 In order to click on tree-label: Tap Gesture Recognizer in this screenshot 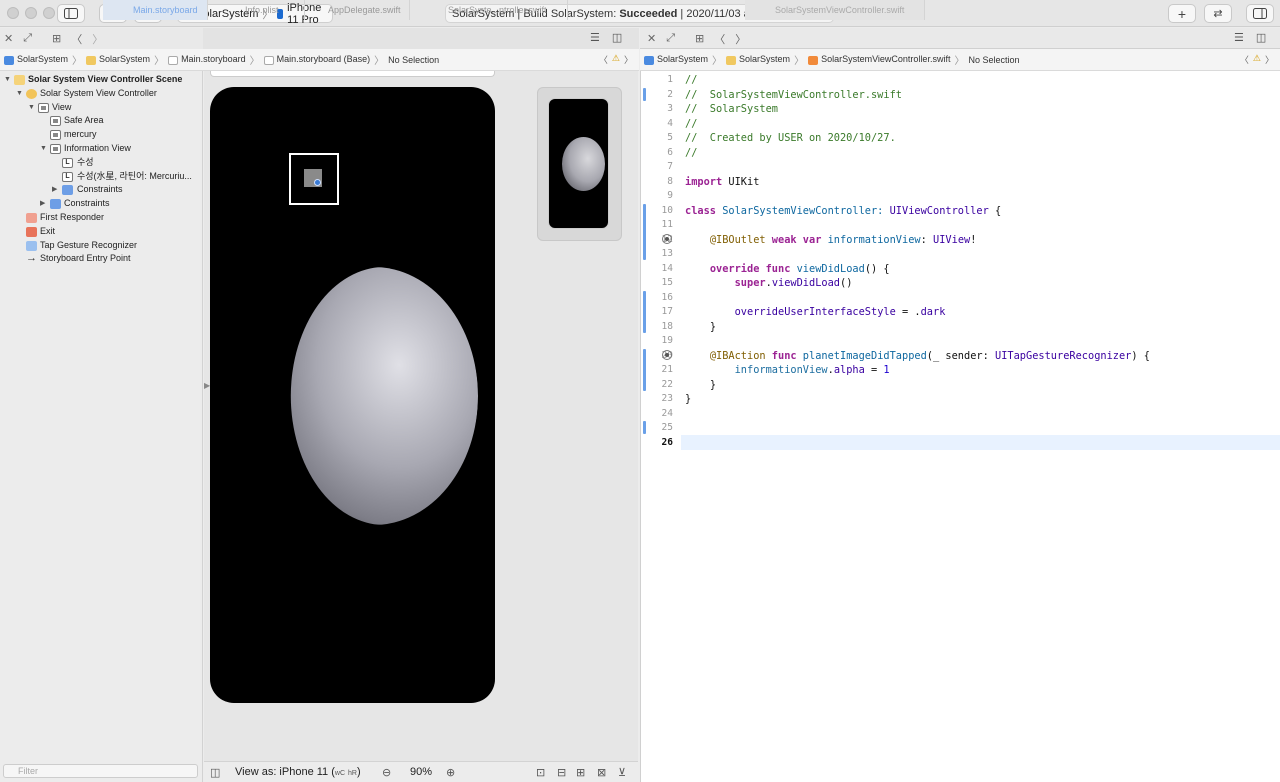, I will do `click(89, 244)`.